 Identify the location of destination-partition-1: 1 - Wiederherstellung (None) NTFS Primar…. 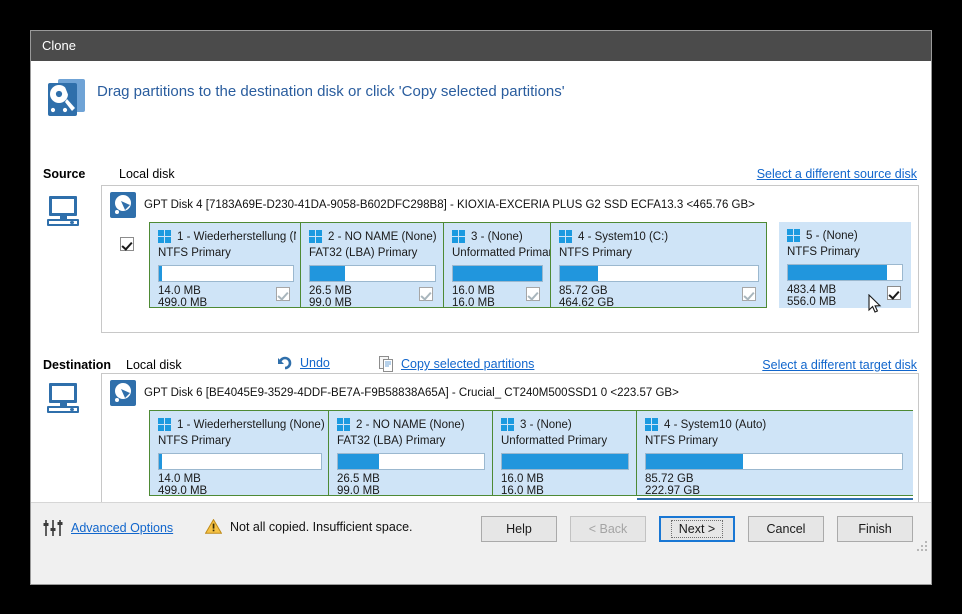
(239, 453).